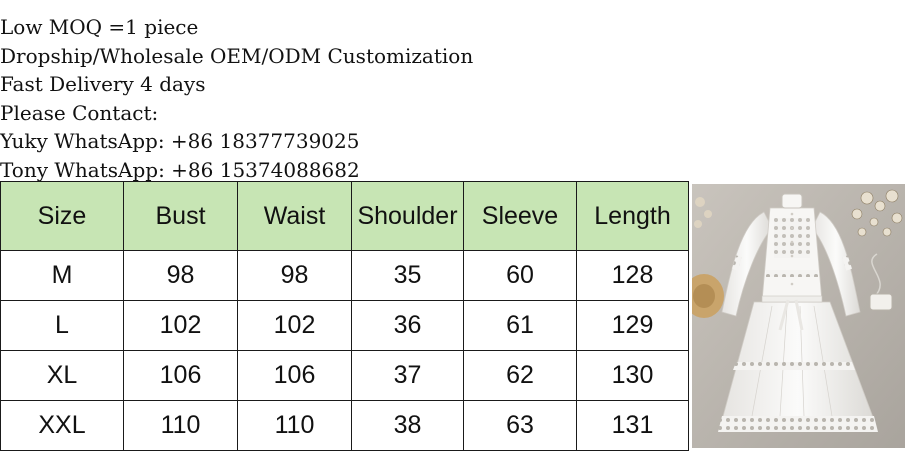 Image resolution: width=905 pixels, height=453 pixels. I want to click on cell-size: XXL, so click(62, 425).